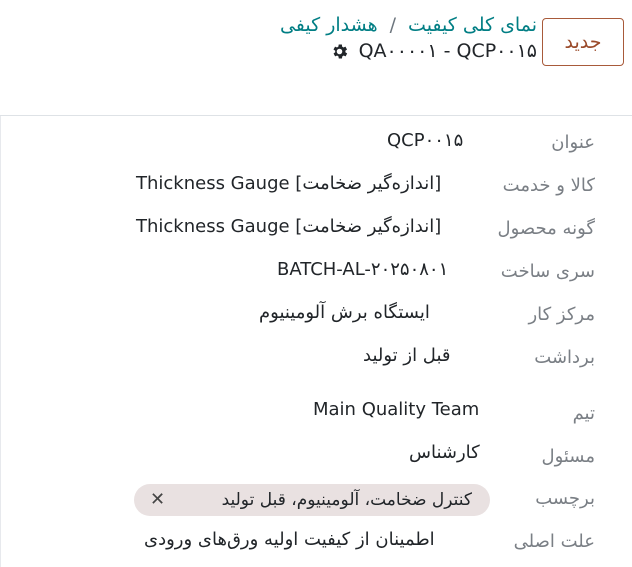 The width and height of the screenshot is (632, 567). I want to click on field-label: گونه محصول, so click(546, 228).